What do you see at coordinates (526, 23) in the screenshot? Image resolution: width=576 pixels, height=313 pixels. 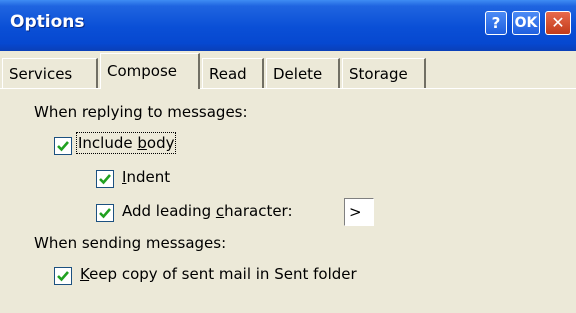 I see `ok-button: OK` at bounding box center [526, 23].